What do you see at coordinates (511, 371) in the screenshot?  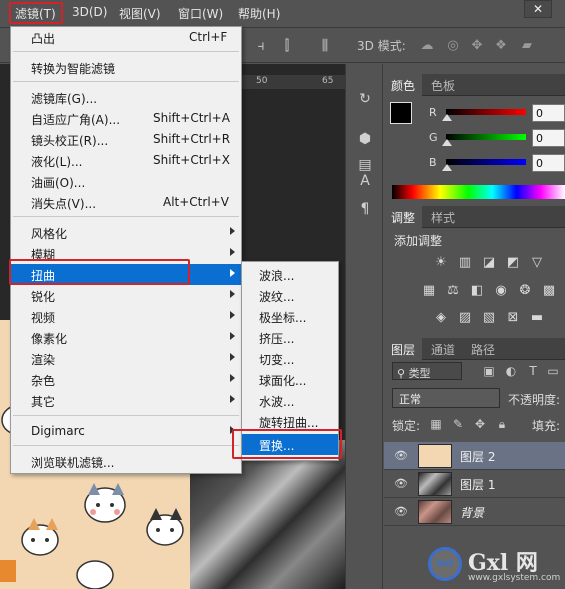 I see `filter-adjust-icon: ◐` at bounding box center [511, 371].